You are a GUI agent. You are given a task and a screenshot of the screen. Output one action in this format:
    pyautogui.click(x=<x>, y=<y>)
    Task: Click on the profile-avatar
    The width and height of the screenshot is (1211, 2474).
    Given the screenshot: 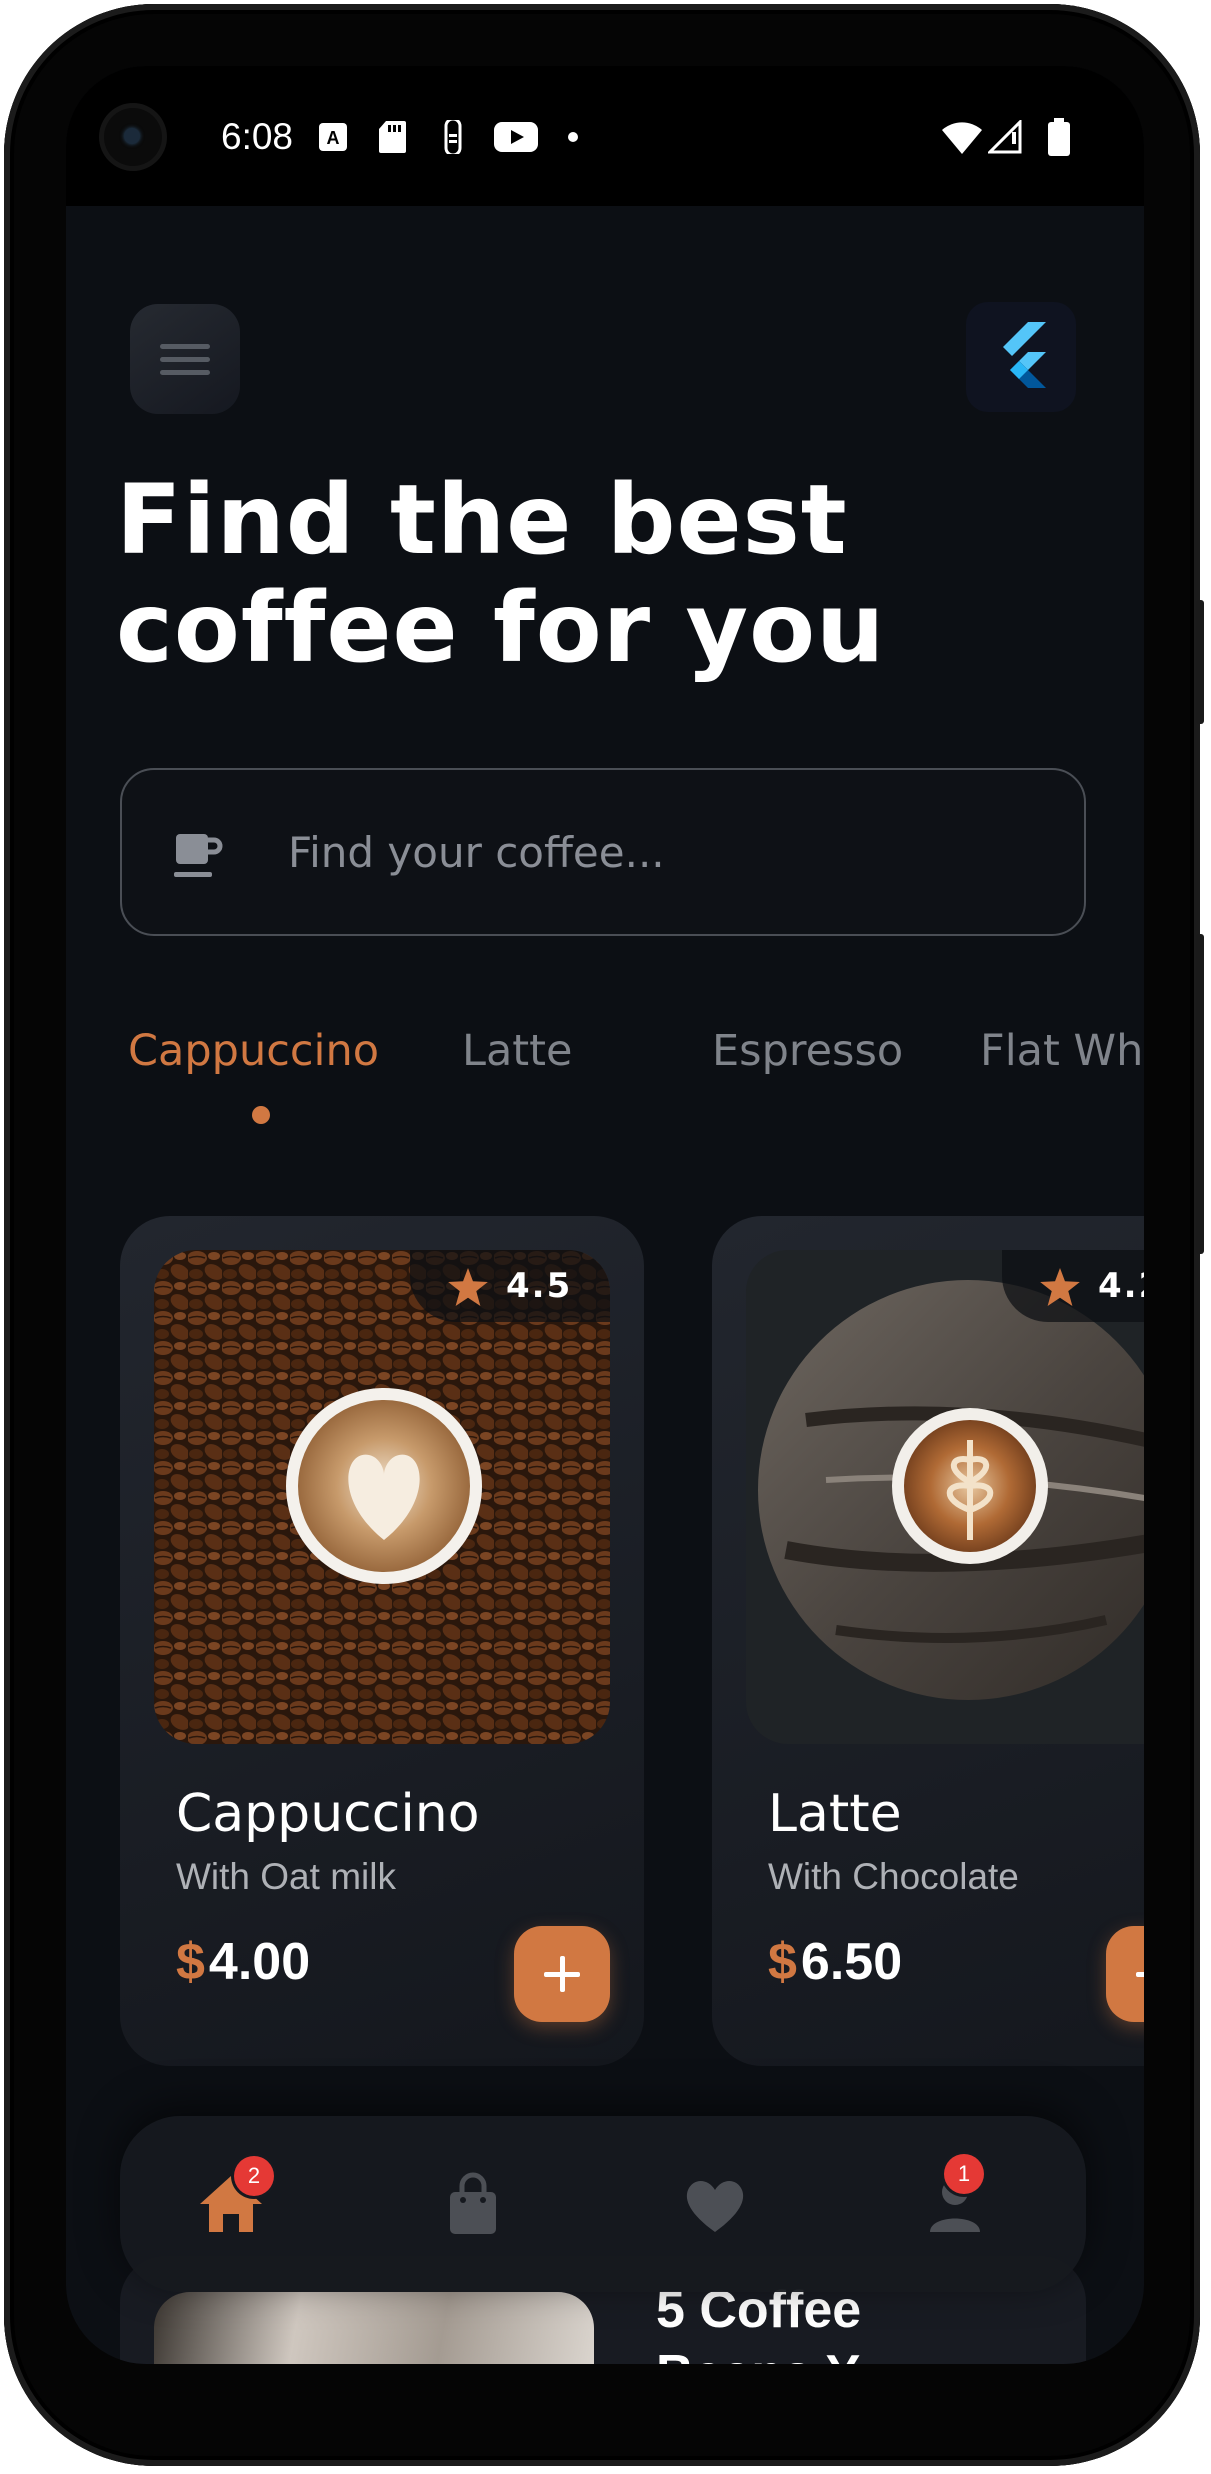 What is the action you would take?
    pyautogui.click(x=1021, y=357)
    